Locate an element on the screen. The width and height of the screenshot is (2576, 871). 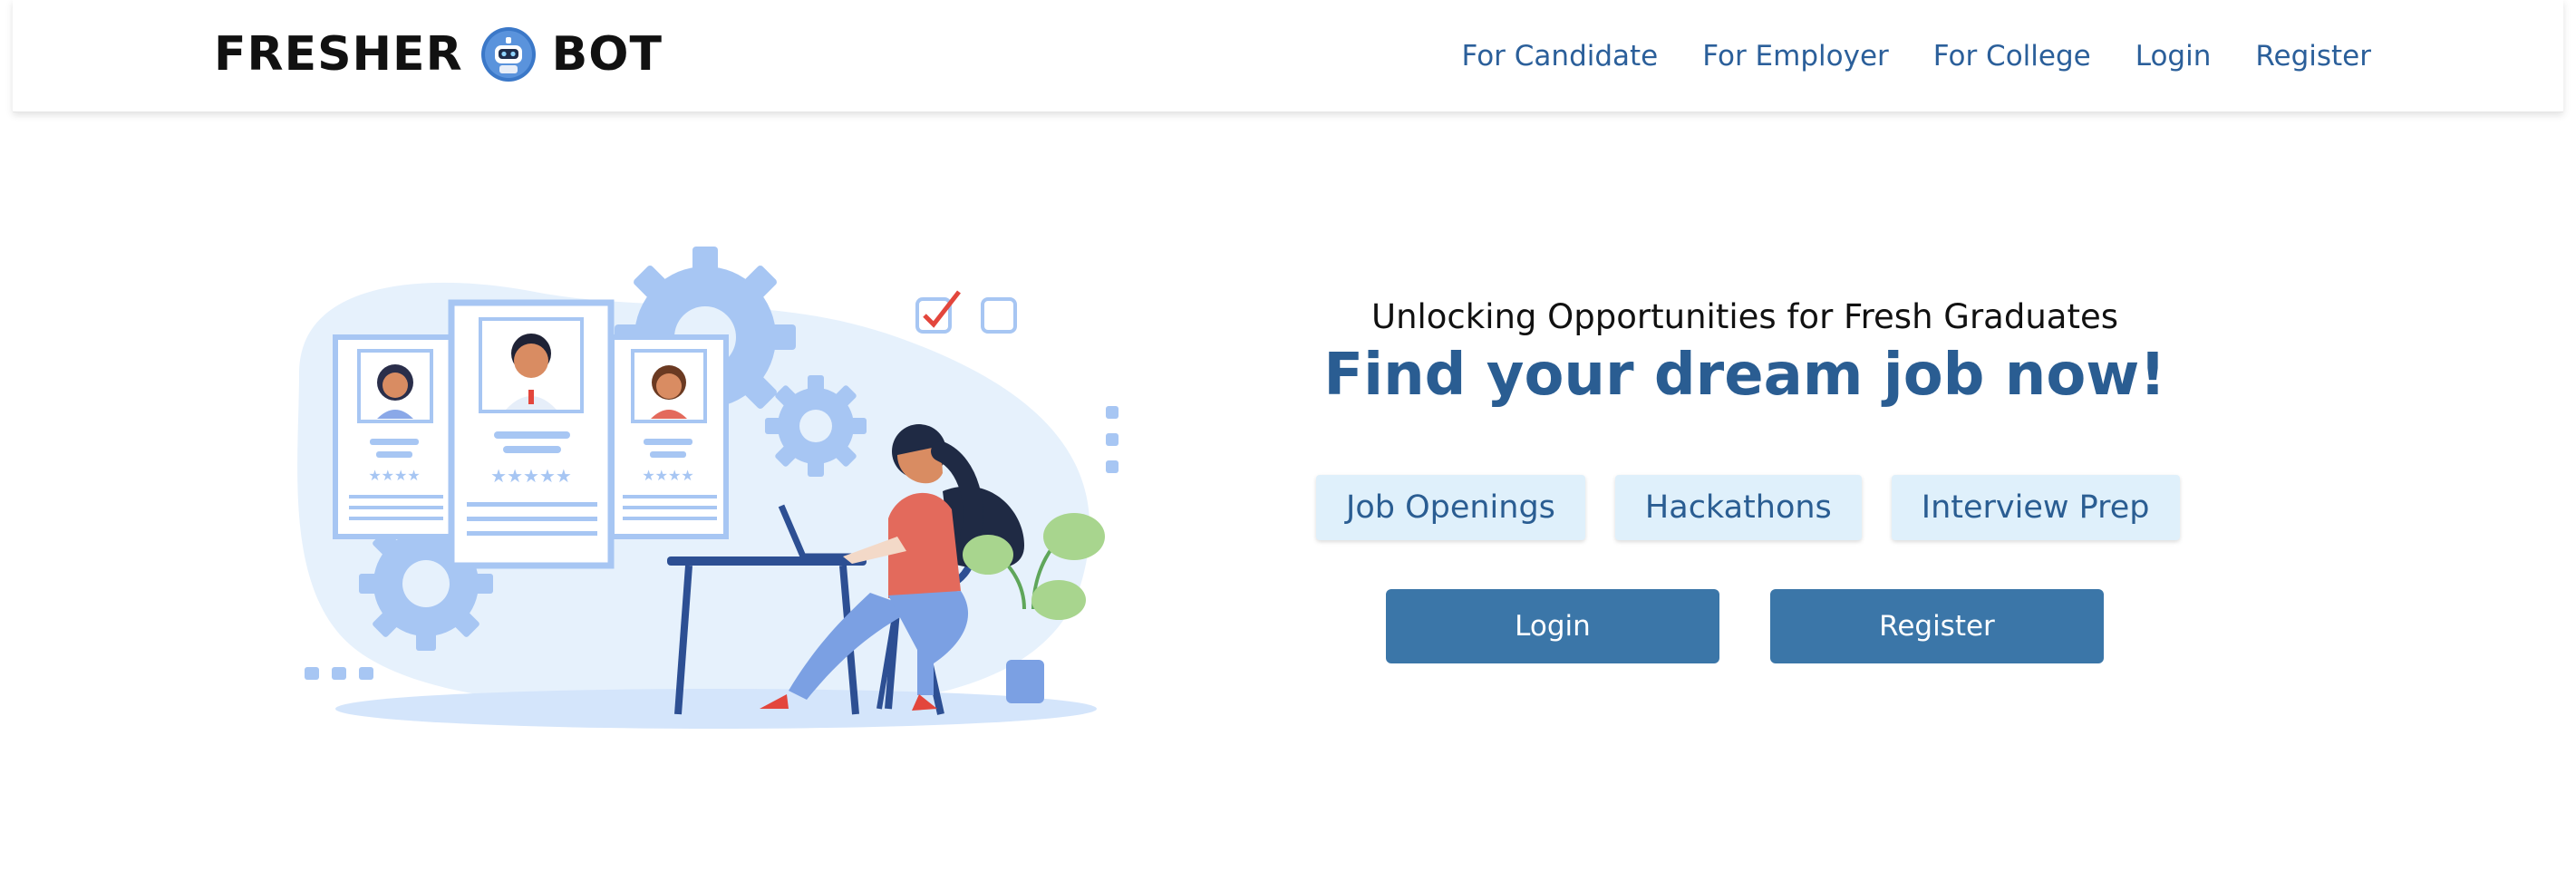
robot-icon is located at coordinates (508, 54).